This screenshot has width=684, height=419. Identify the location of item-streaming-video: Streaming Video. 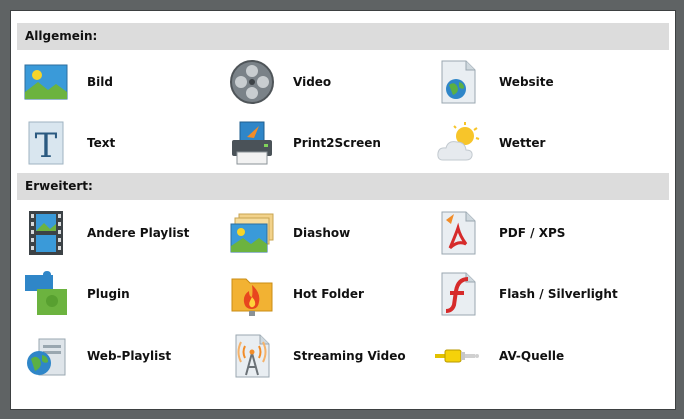
(329, 356).